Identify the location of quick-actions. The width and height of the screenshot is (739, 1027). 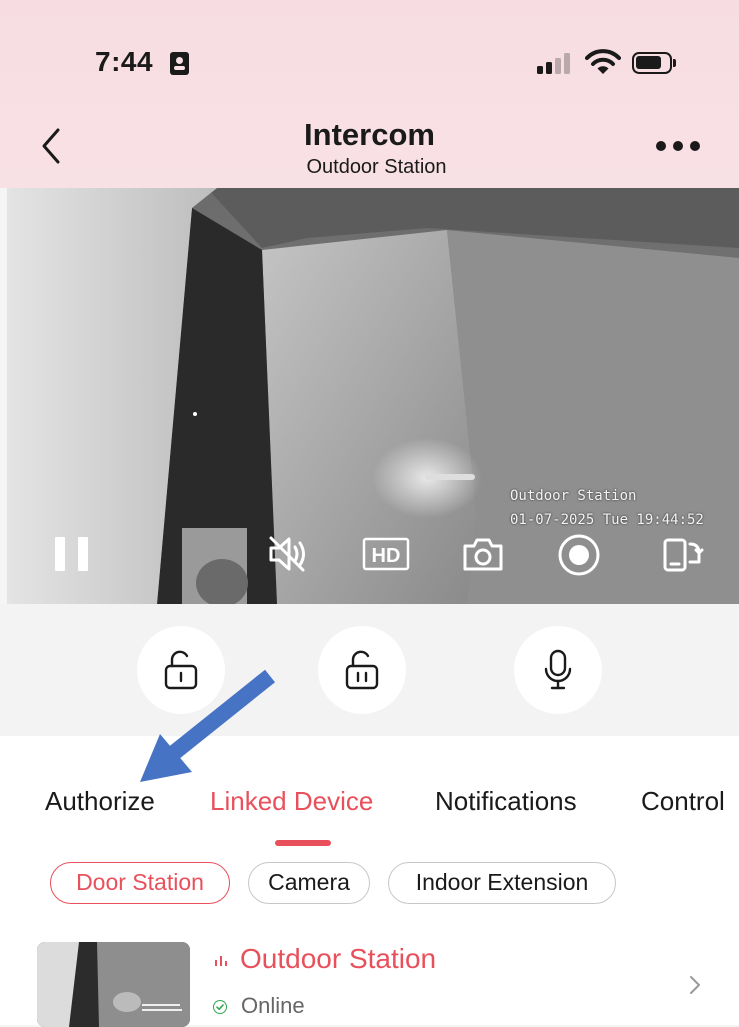
(369, 670).